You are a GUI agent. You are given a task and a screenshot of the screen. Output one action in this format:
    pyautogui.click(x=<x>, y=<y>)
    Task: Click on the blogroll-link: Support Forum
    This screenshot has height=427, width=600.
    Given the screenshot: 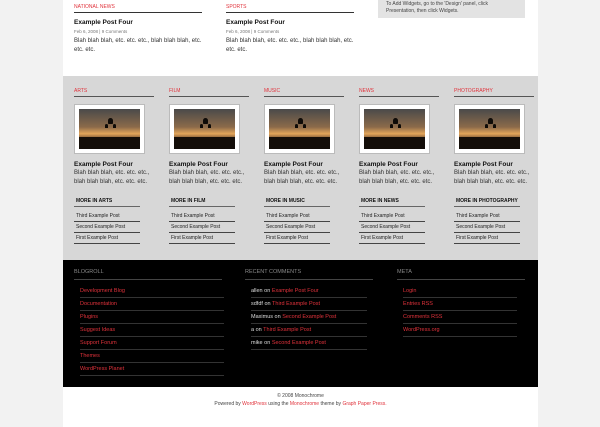 What is the action you would take?
    pyautogui.click(x=152, y=343)
    